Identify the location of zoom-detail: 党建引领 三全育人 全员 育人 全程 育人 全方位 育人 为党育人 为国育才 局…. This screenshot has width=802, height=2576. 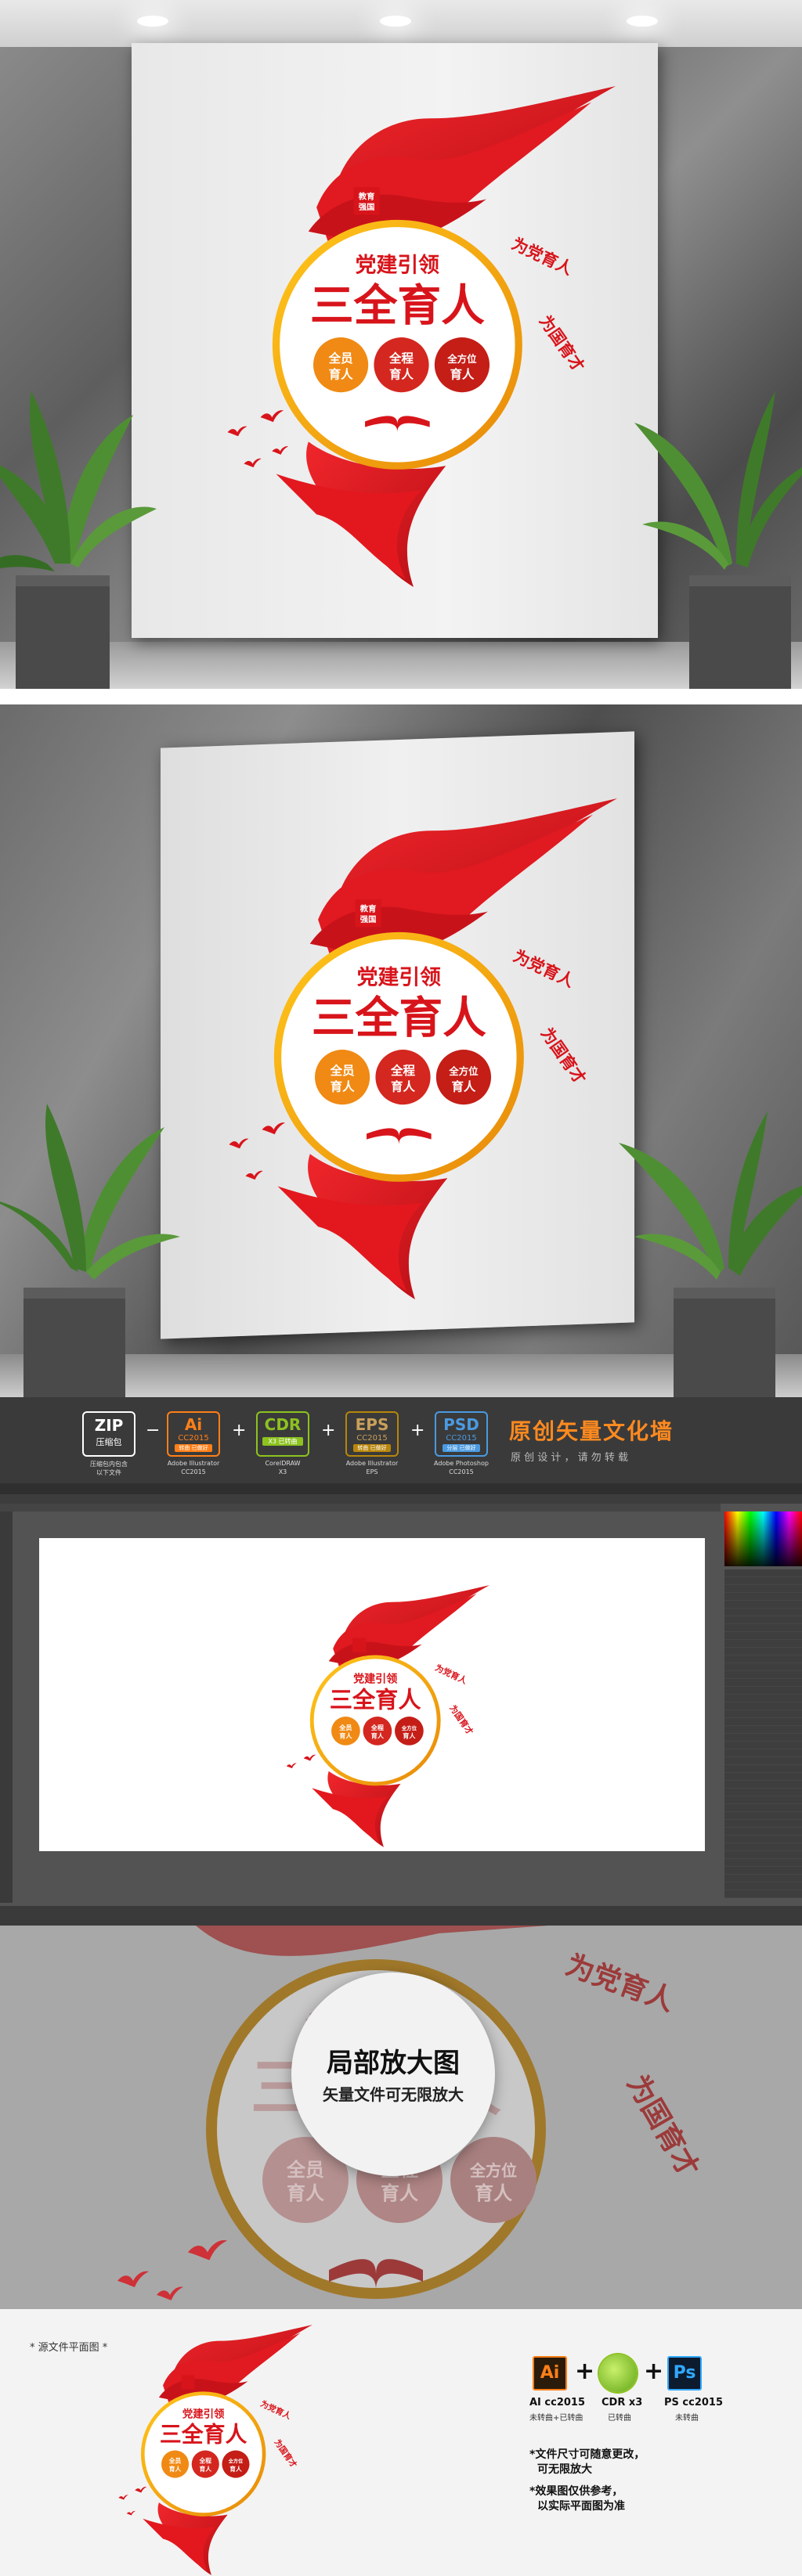
(401, 2117).